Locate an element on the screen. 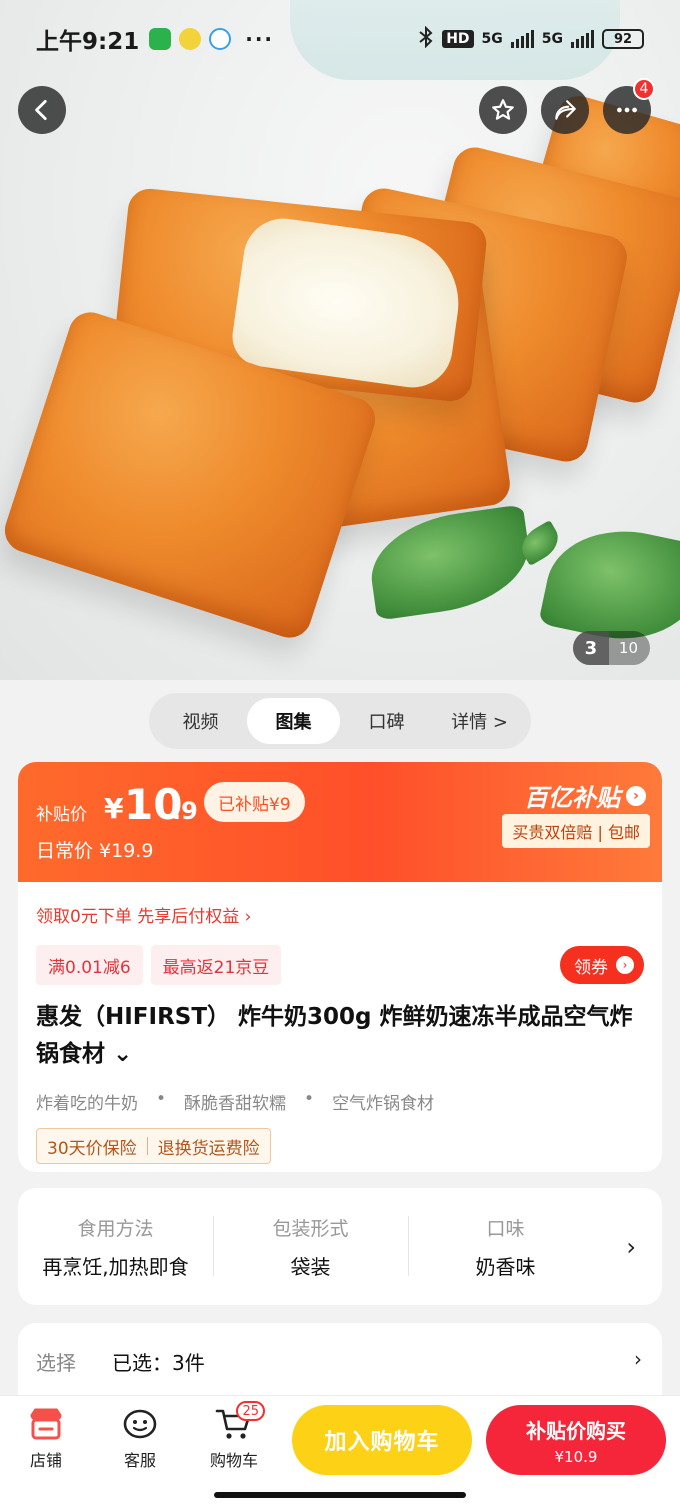 The width and height of the screenshot is (680, 1511). promo-tag-discount: 满0.01减6 is located at coordinates (89, 965).